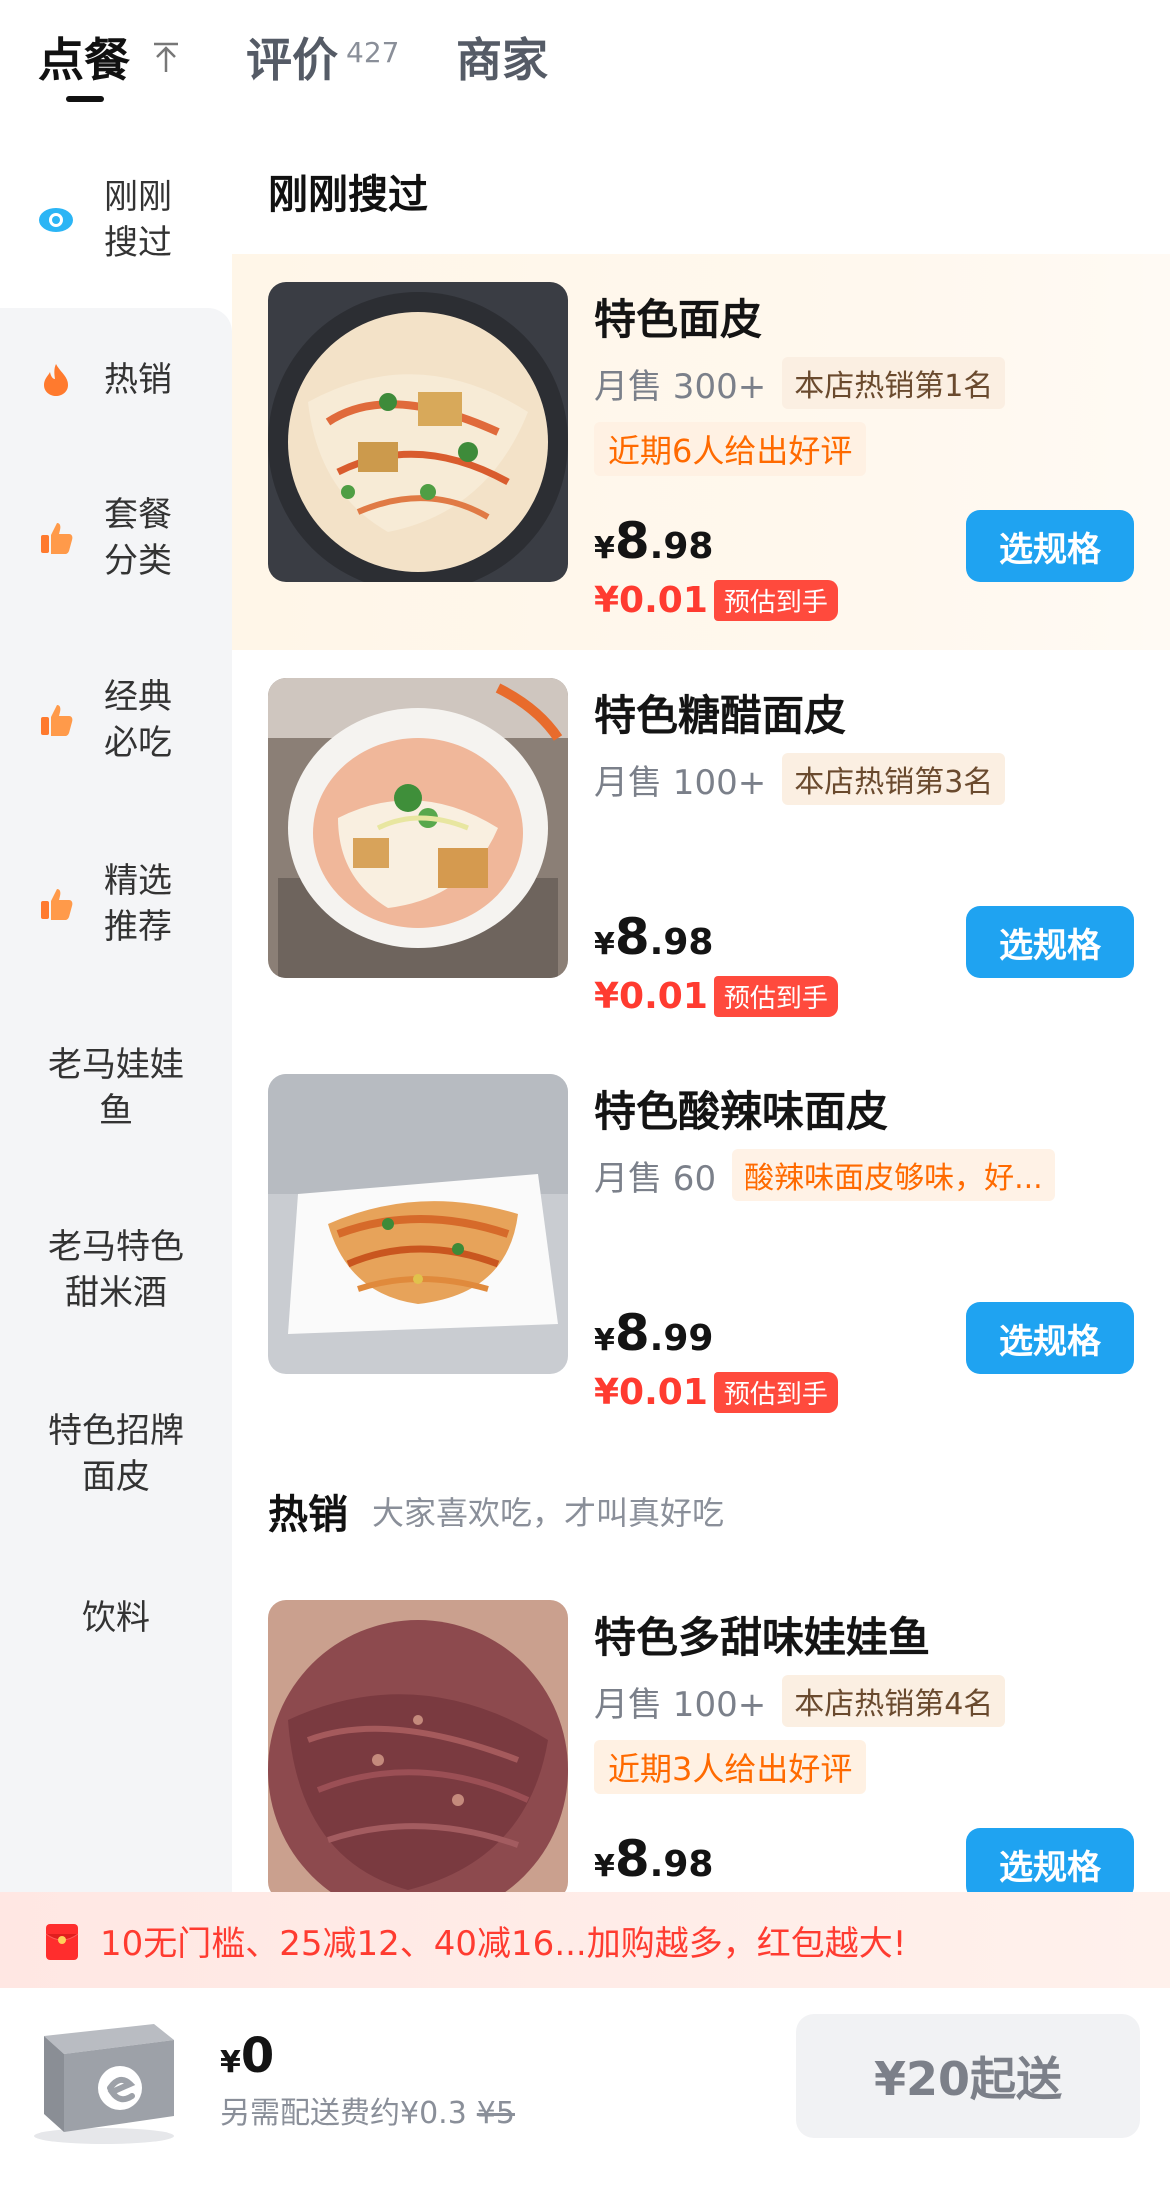  I want to click on item-price: ¥8.99, so click(653, 1333).